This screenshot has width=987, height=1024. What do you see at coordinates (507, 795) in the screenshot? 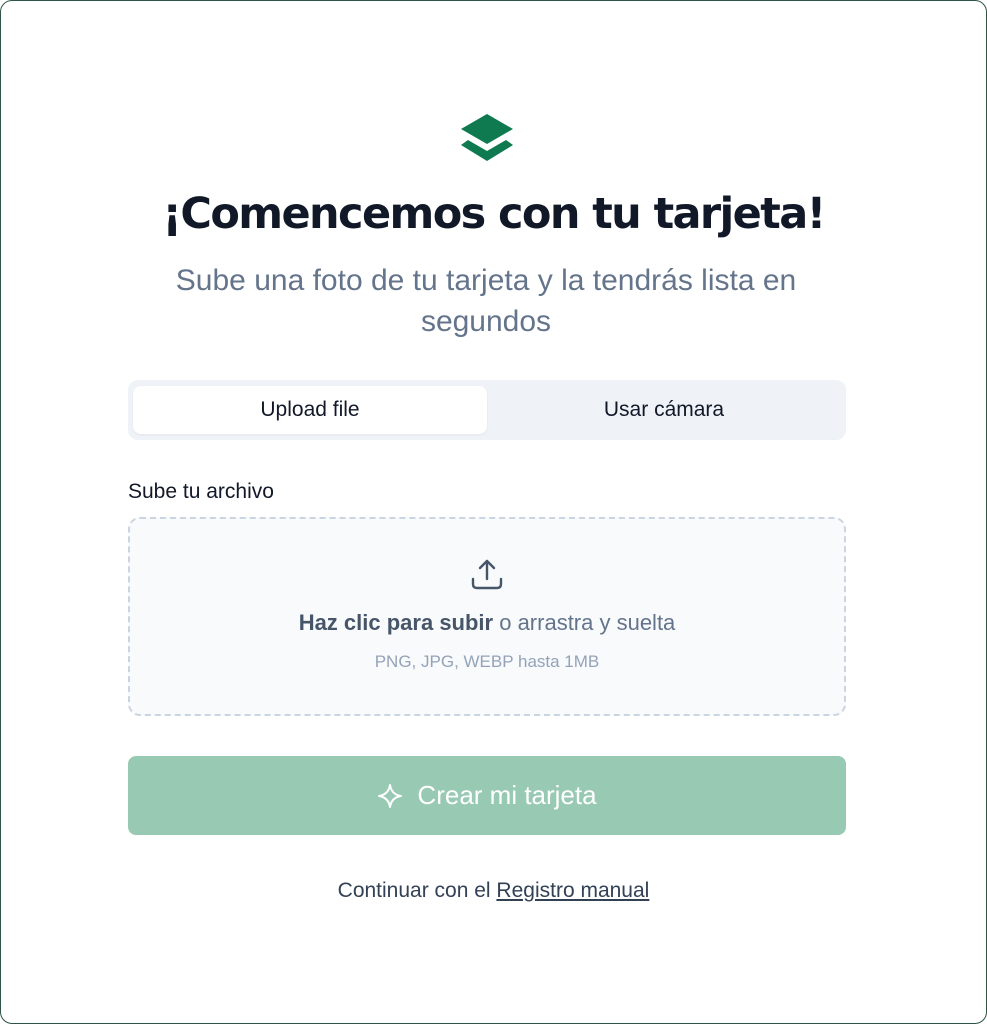
I see `create-card-label: Crear mi tarjeta` at bounding box center [507, 795].